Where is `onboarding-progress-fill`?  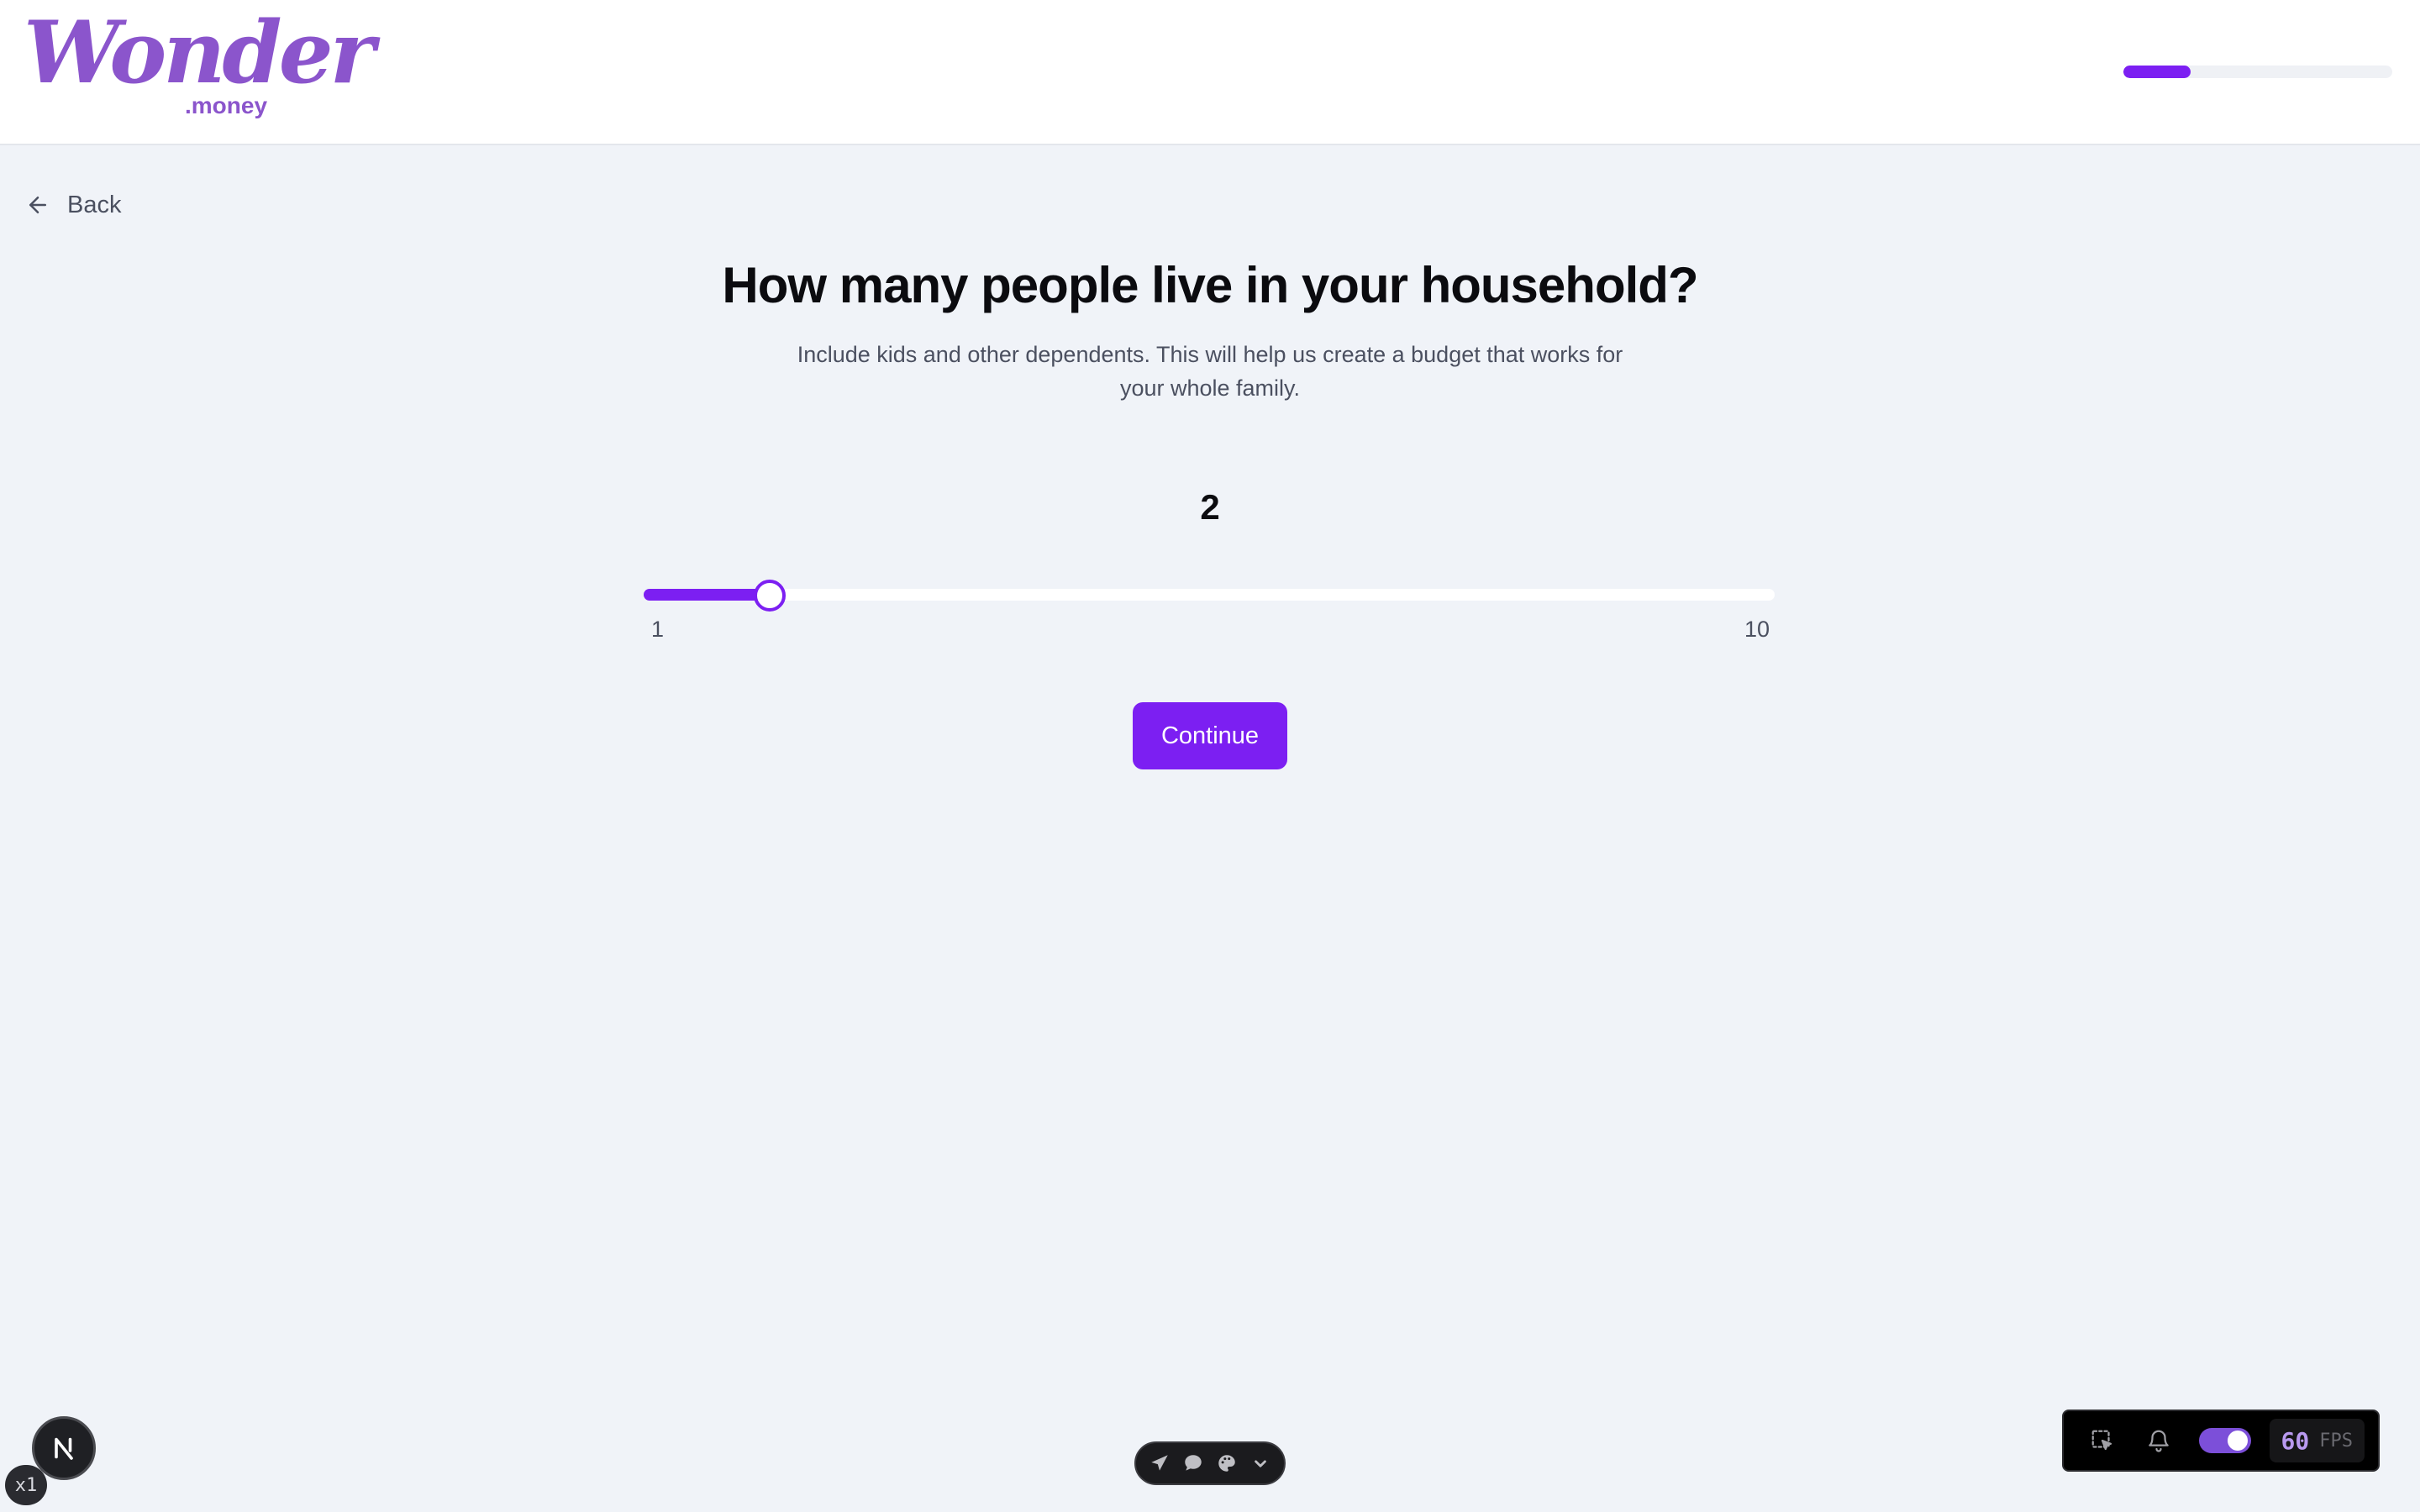 onboarding-progress-fill is located at coordinates (2157, 72).